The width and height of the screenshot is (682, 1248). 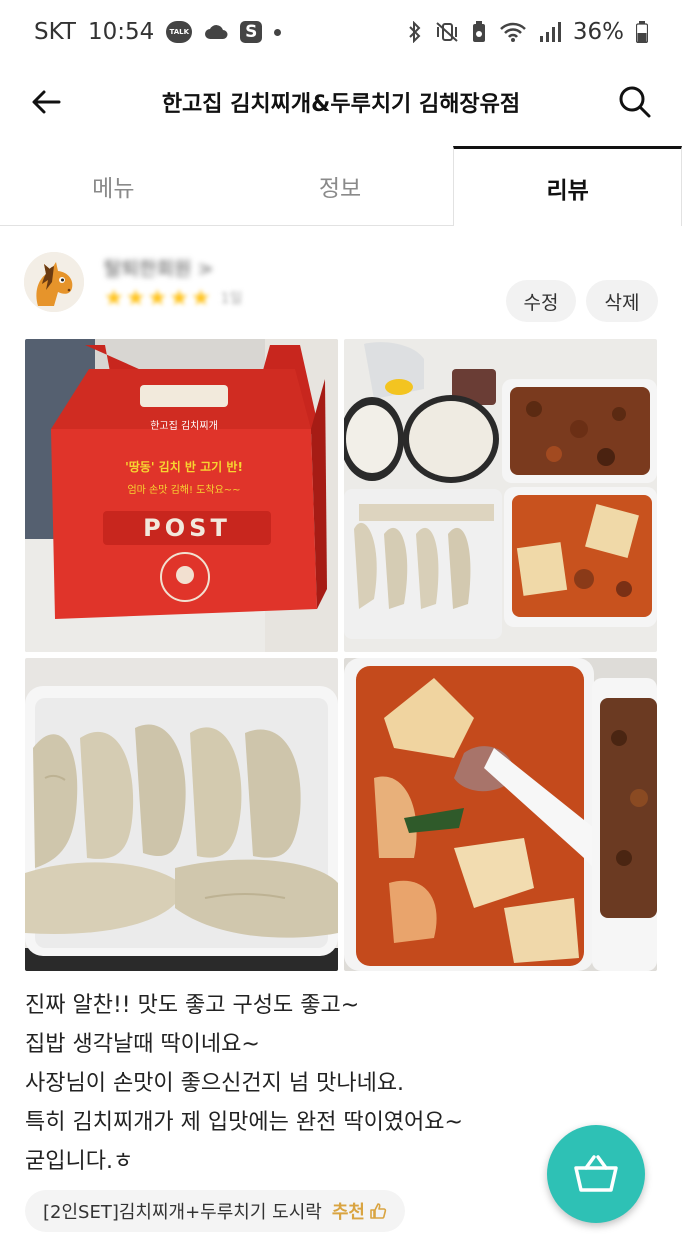 I want to click on horse-avatar-icon, so click(x=54, y=282).